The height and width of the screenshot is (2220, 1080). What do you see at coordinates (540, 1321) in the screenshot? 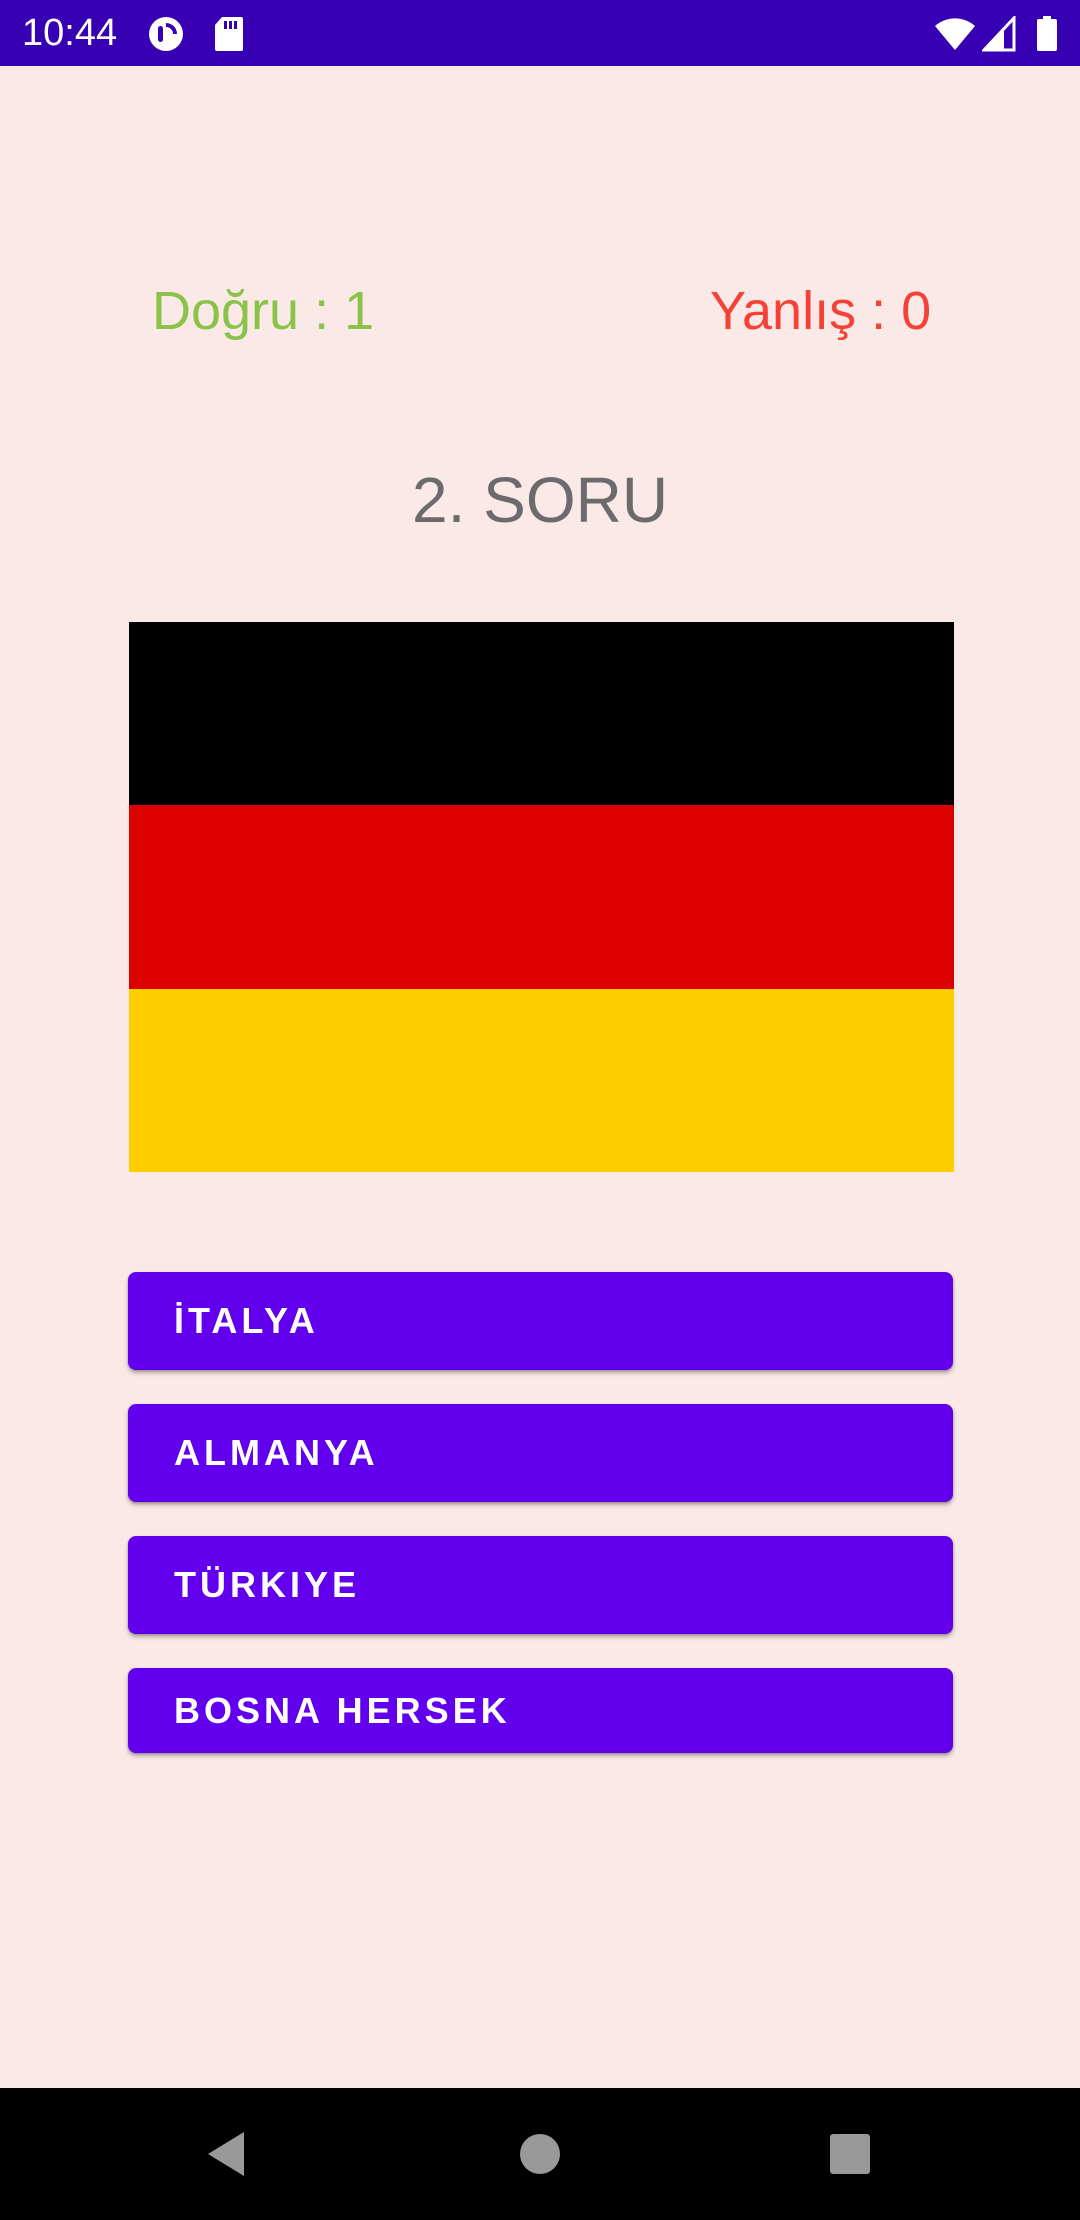
I see `answer-button-1: İTALYA` at bounding box center [540, 1321].